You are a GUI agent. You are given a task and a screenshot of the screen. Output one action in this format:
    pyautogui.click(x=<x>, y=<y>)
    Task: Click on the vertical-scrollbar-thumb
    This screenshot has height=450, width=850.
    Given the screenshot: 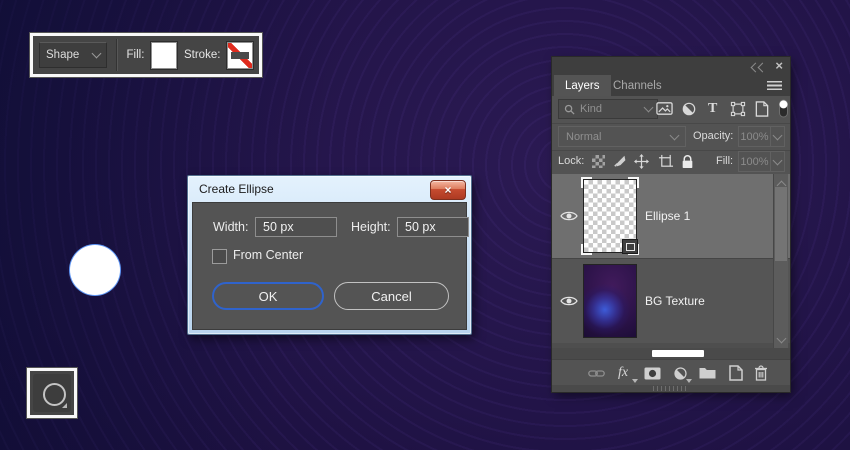 What is the action you would take?
    pyautogui.click(x=781, y=224)
    